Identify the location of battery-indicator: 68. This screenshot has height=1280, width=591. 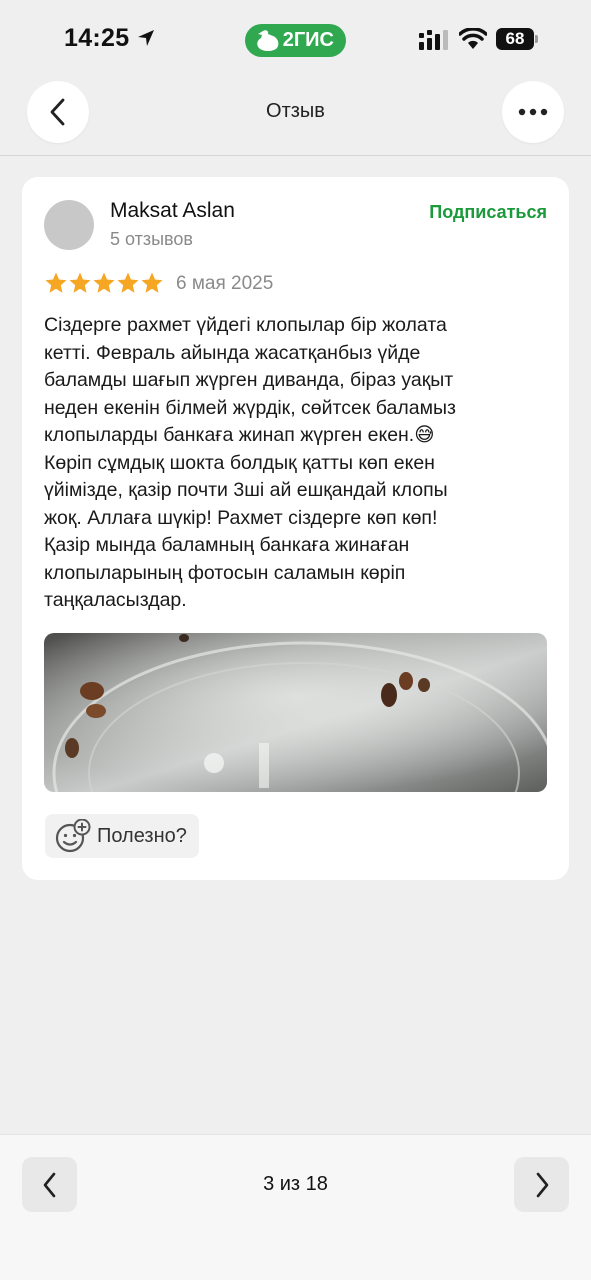
(517, 39).